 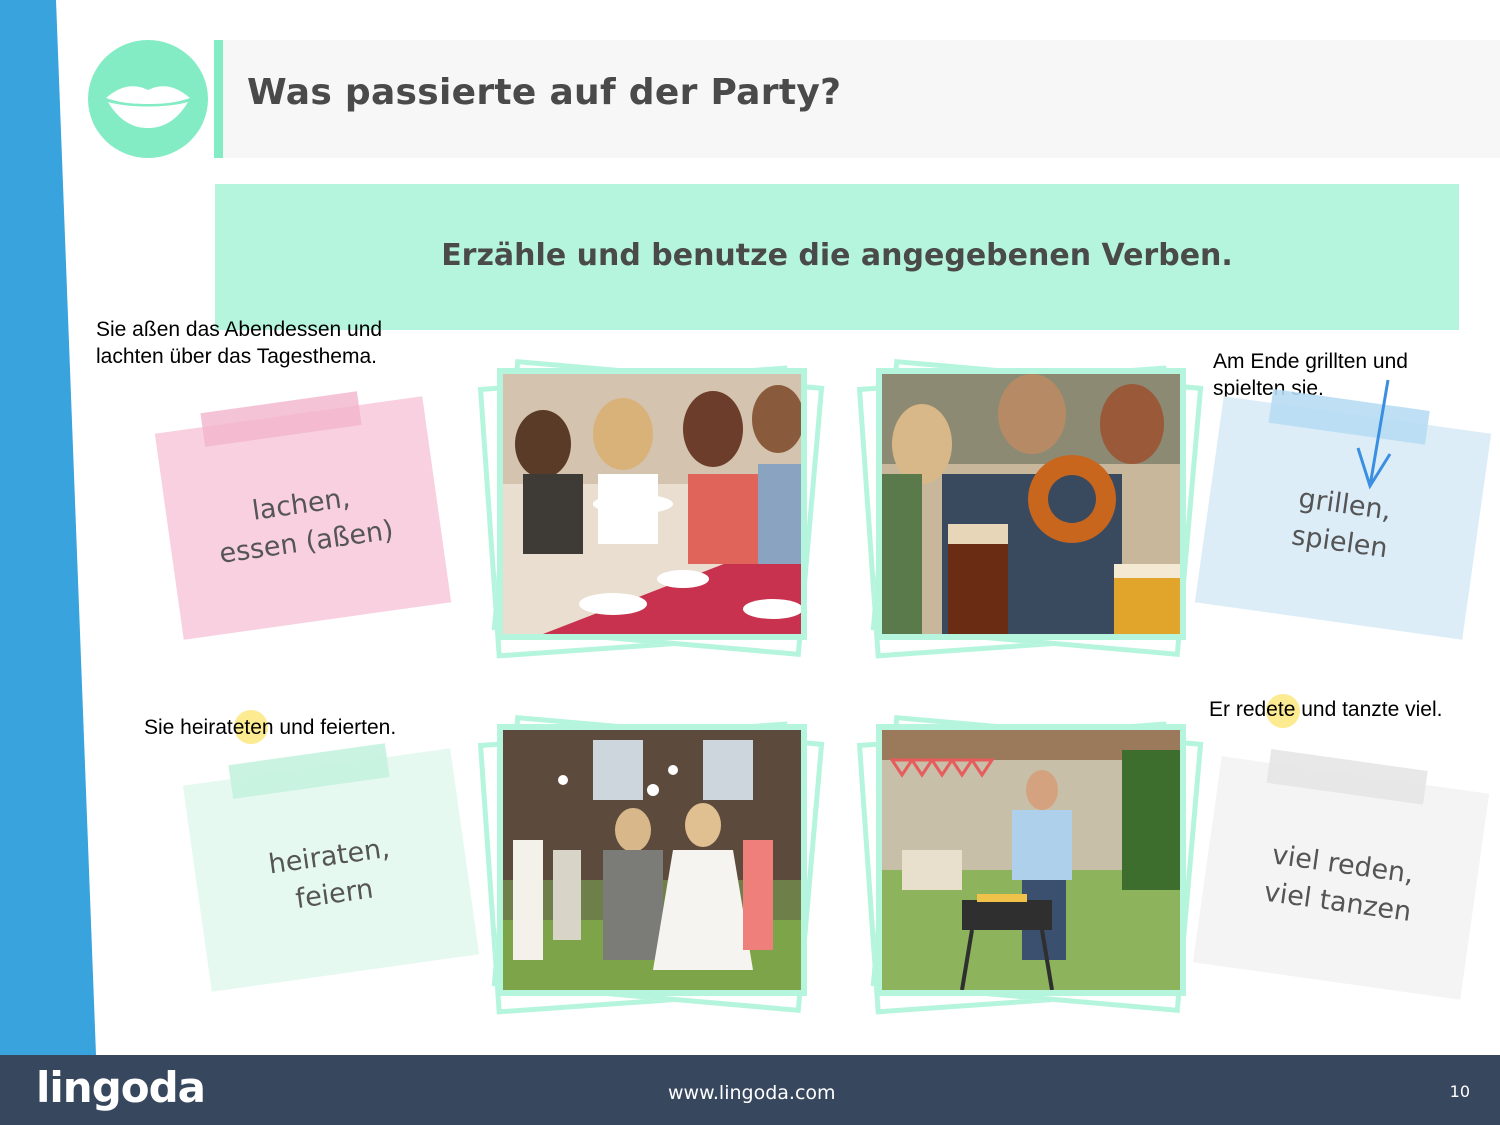 What do you see at coordinates (1031, 860) in the screenshot?
I see `garden-barbecue-photo` at bounding box center [1031, 860].